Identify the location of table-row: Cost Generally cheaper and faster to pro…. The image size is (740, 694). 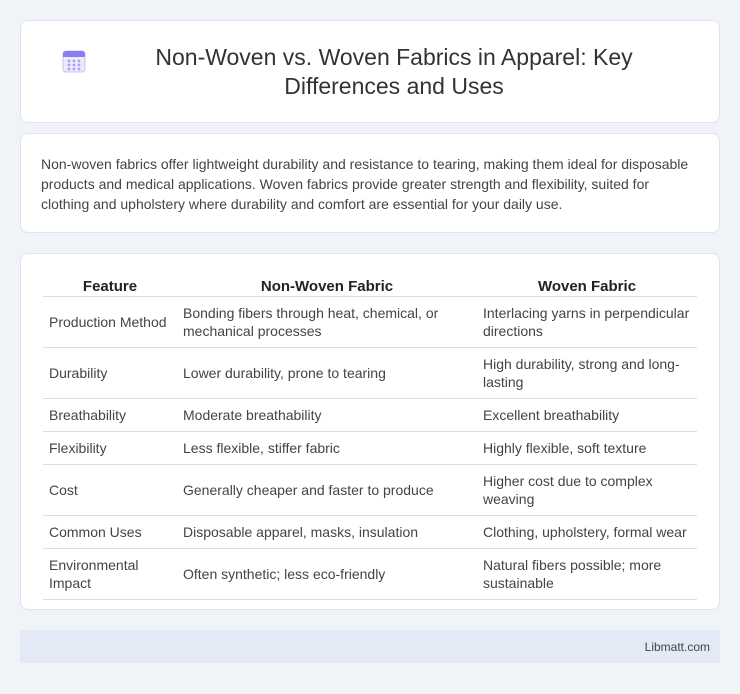
(370, 490).